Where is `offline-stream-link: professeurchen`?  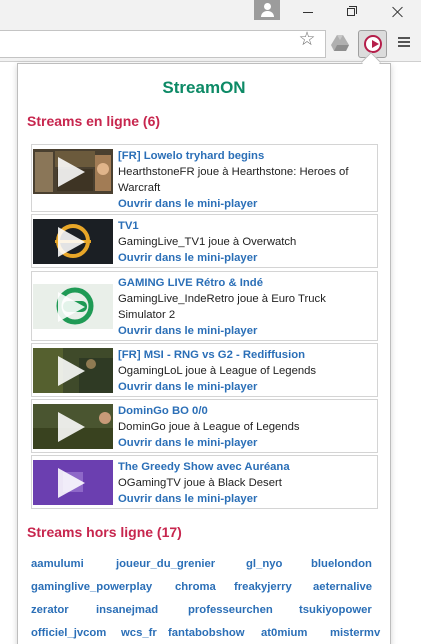 offline-stream-link: professeurchen is located at coordinates (230, 610).